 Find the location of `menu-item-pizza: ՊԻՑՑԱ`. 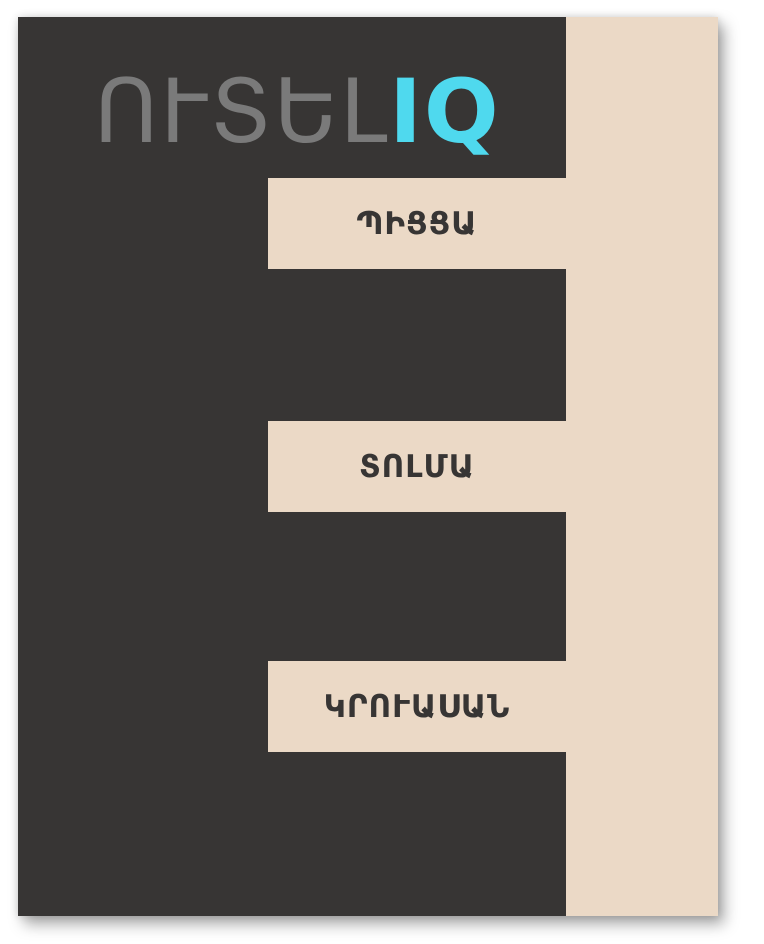

menu-item-pizza: ՊԻՑՑԱ is located at coordinates (417, 223).